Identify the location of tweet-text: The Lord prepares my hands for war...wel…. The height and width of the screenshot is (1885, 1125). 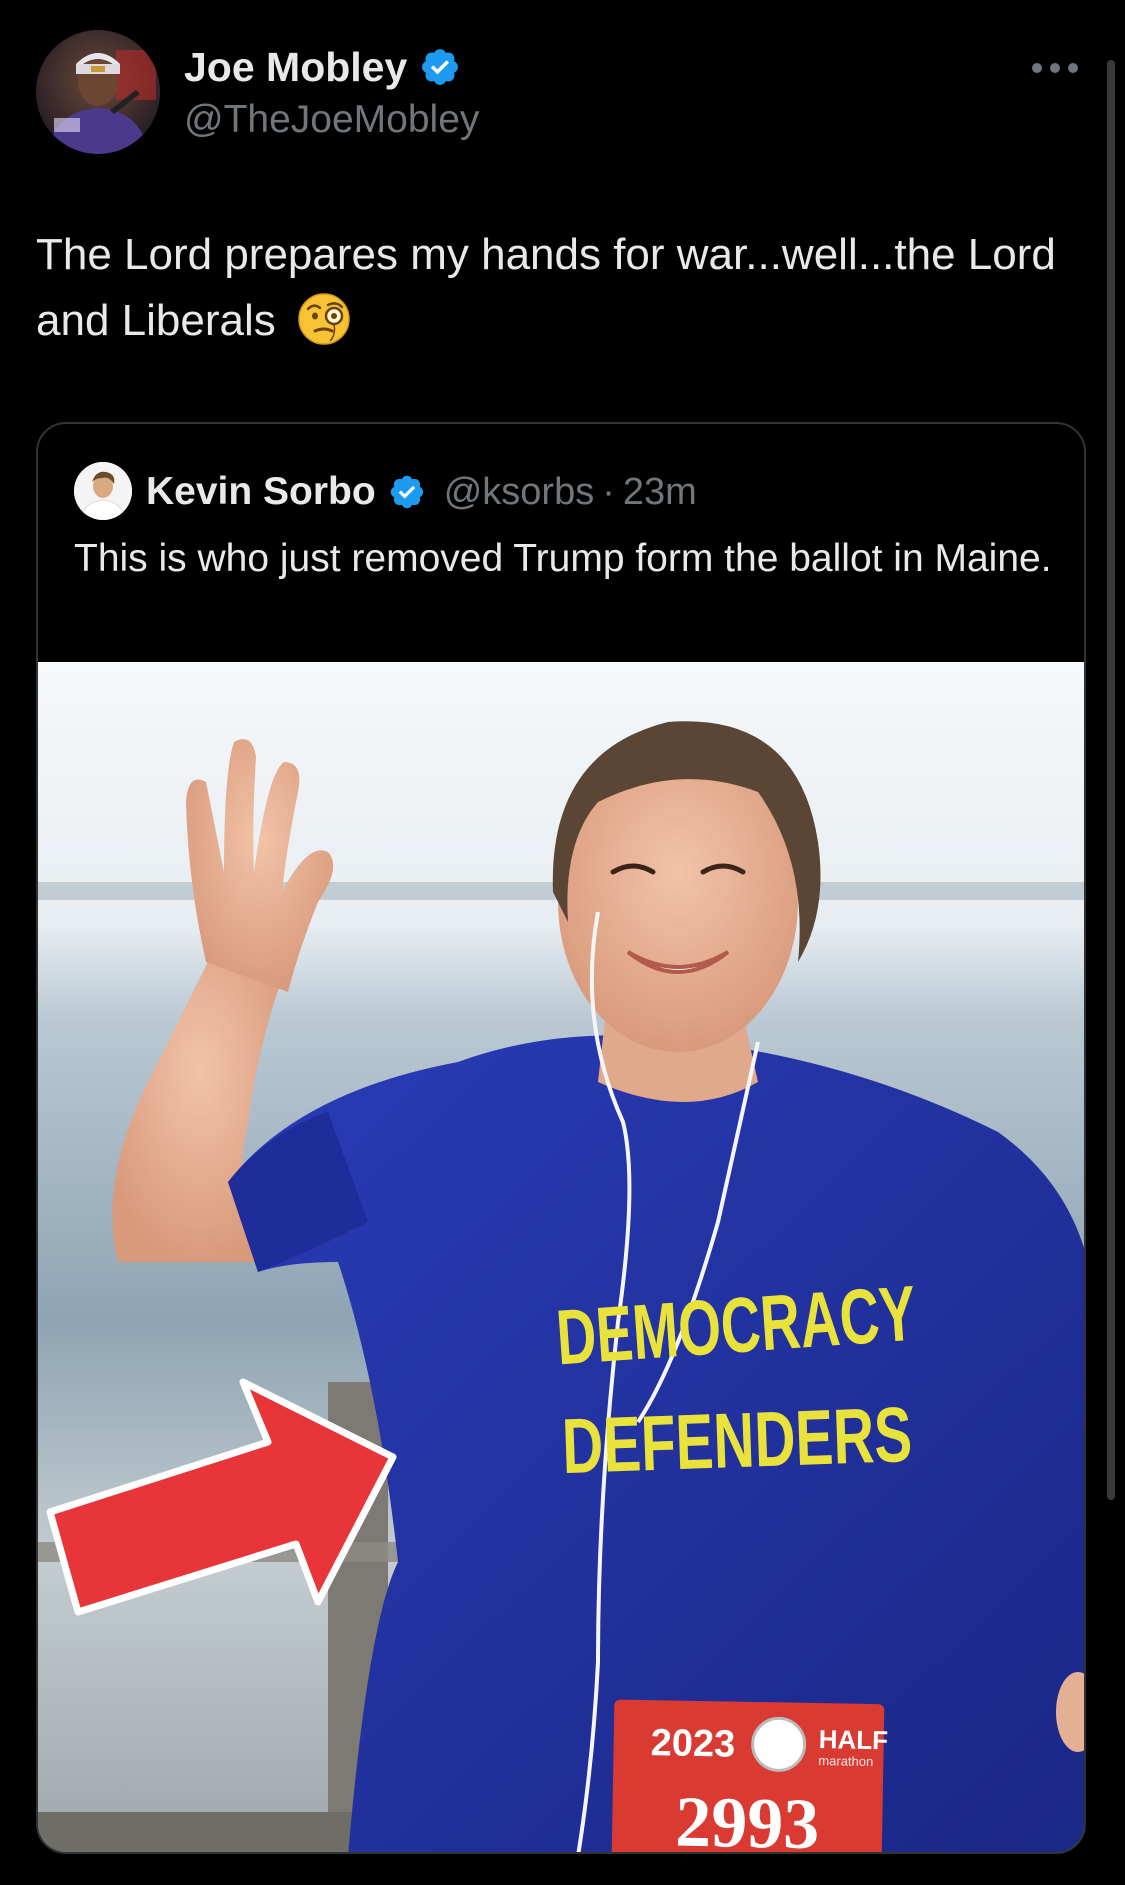
(546, 287).